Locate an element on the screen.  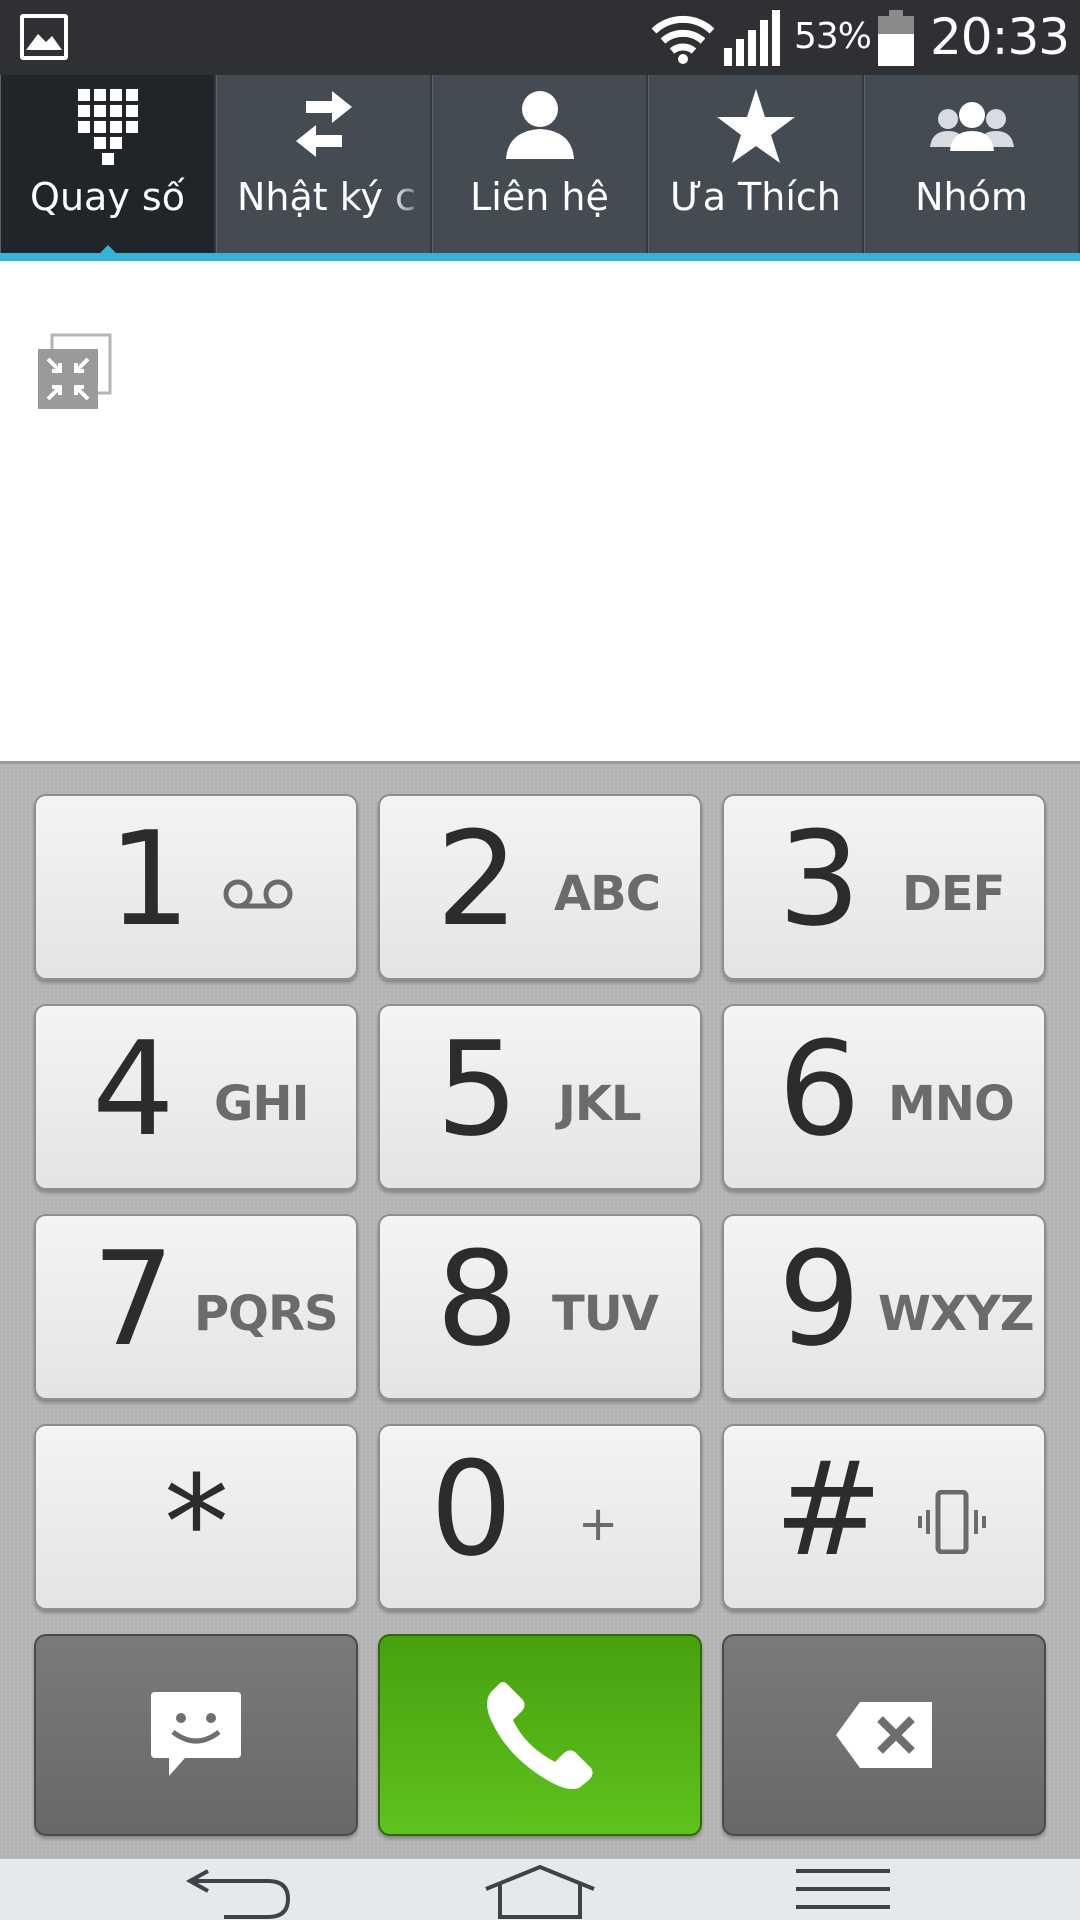
home-icon is located at coordinates (540, 1892).